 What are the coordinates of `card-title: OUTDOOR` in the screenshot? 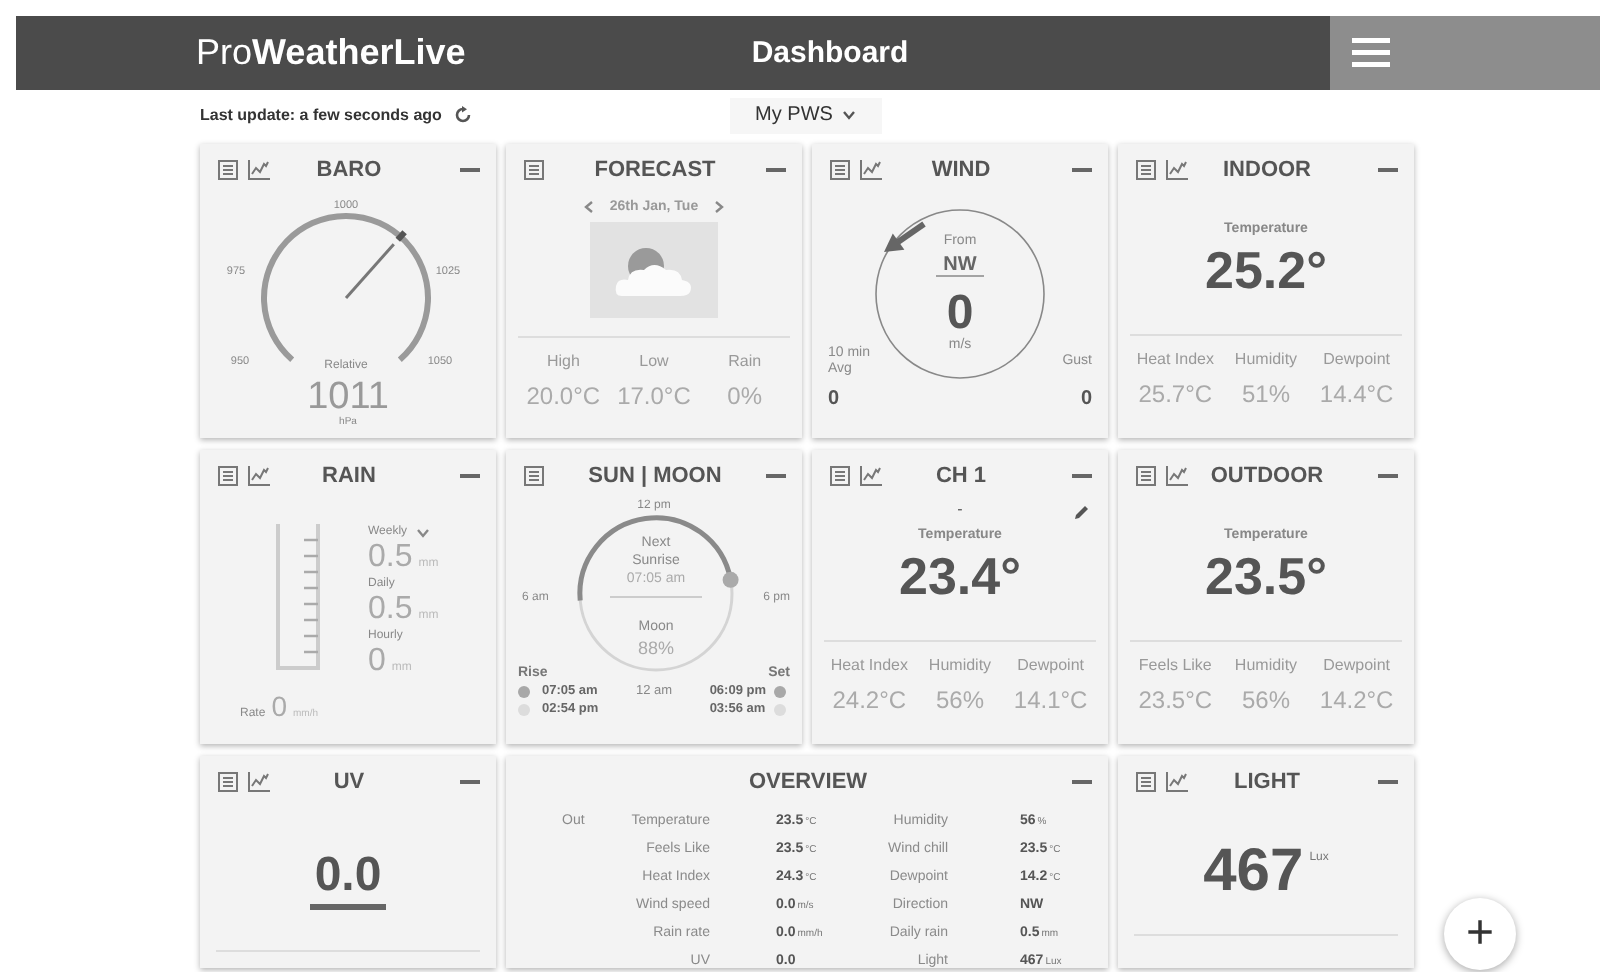 It's located at (1267, 476).